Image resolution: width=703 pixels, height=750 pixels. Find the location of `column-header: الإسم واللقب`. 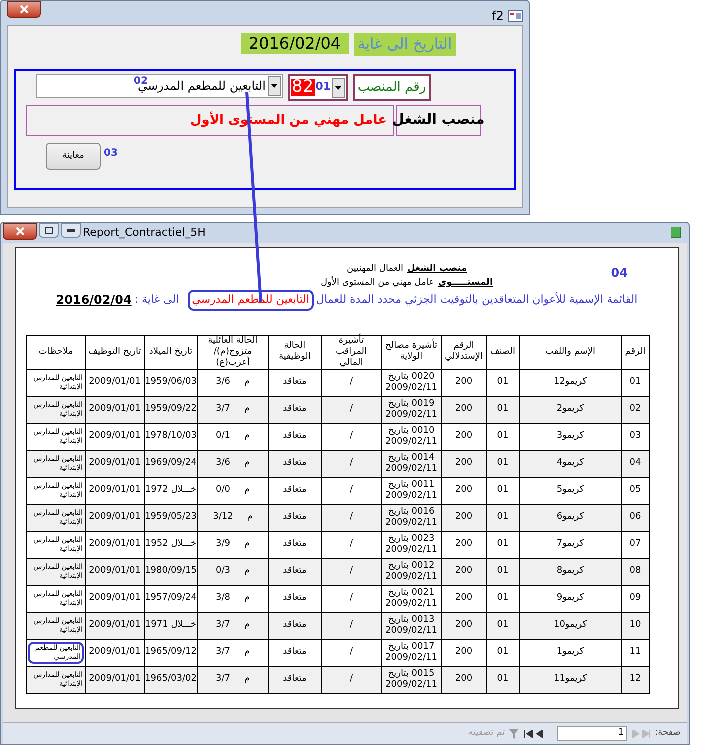

column-header: الإسم واللقب is located at coordinates (571, 352).